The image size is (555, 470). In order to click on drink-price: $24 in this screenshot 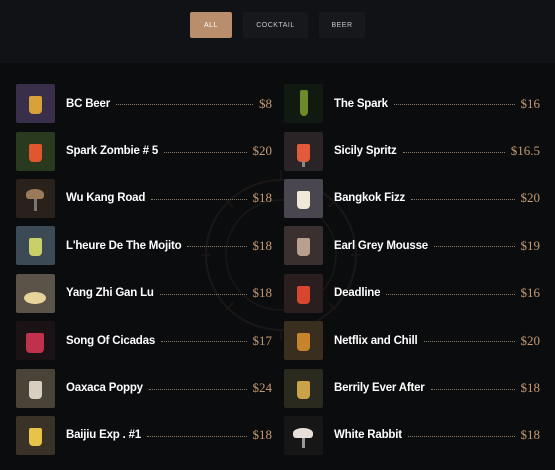, I will do `click(262, 388)`.